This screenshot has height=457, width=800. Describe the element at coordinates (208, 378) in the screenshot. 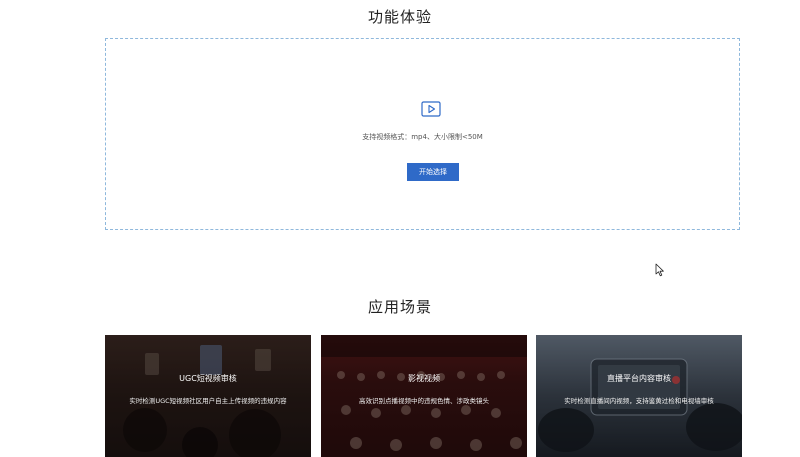

I see `scenario-card-title: UGC短视频审核` at that location.